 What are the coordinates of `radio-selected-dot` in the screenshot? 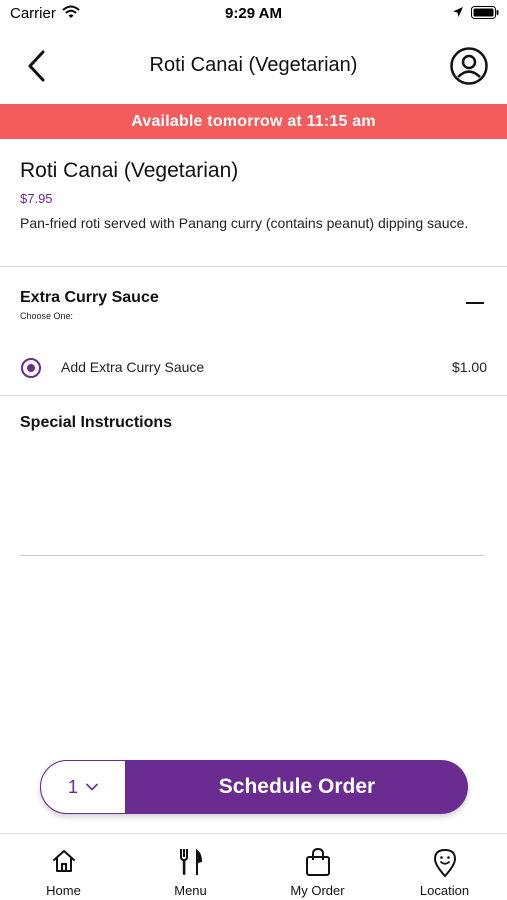 It's located at (31, 368).